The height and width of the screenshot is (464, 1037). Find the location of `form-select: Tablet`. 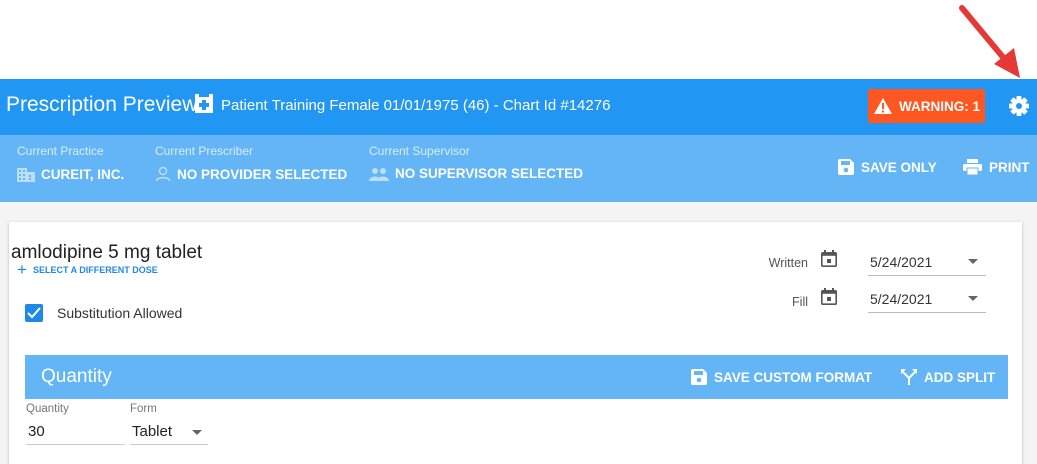

form-select: Tablet is located at coordinates (169, 432).